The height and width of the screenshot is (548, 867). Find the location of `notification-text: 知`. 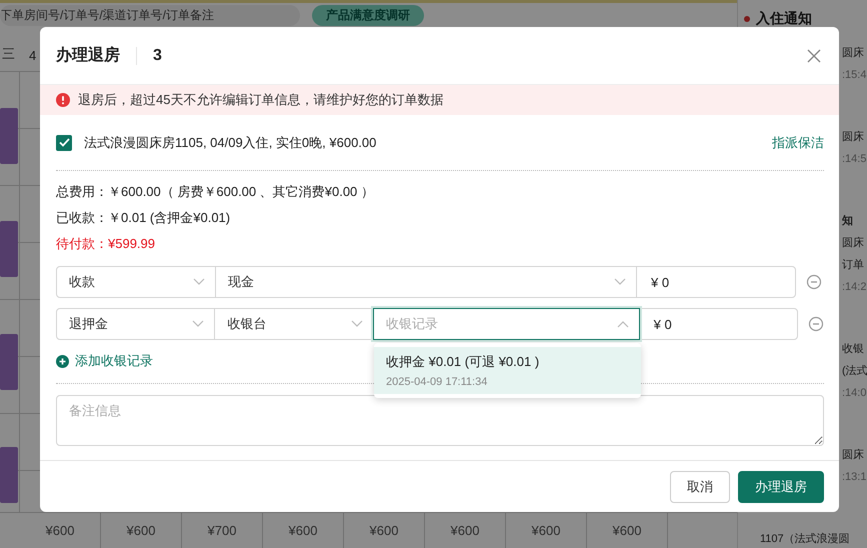

notification-text: 知 is located at coordinates (847, 221).